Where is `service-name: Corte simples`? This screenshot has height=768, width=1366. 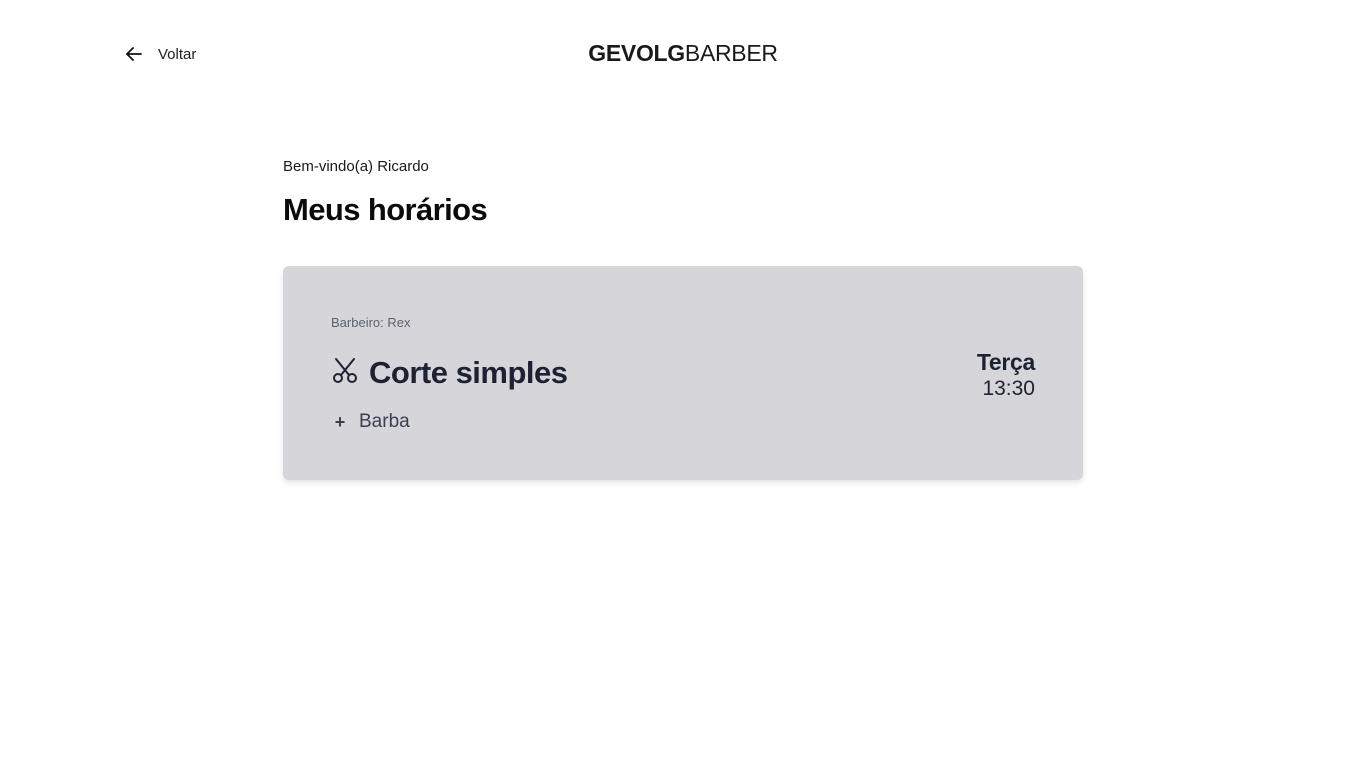
service-name: Corte simples is located at coordinates (468, 372).